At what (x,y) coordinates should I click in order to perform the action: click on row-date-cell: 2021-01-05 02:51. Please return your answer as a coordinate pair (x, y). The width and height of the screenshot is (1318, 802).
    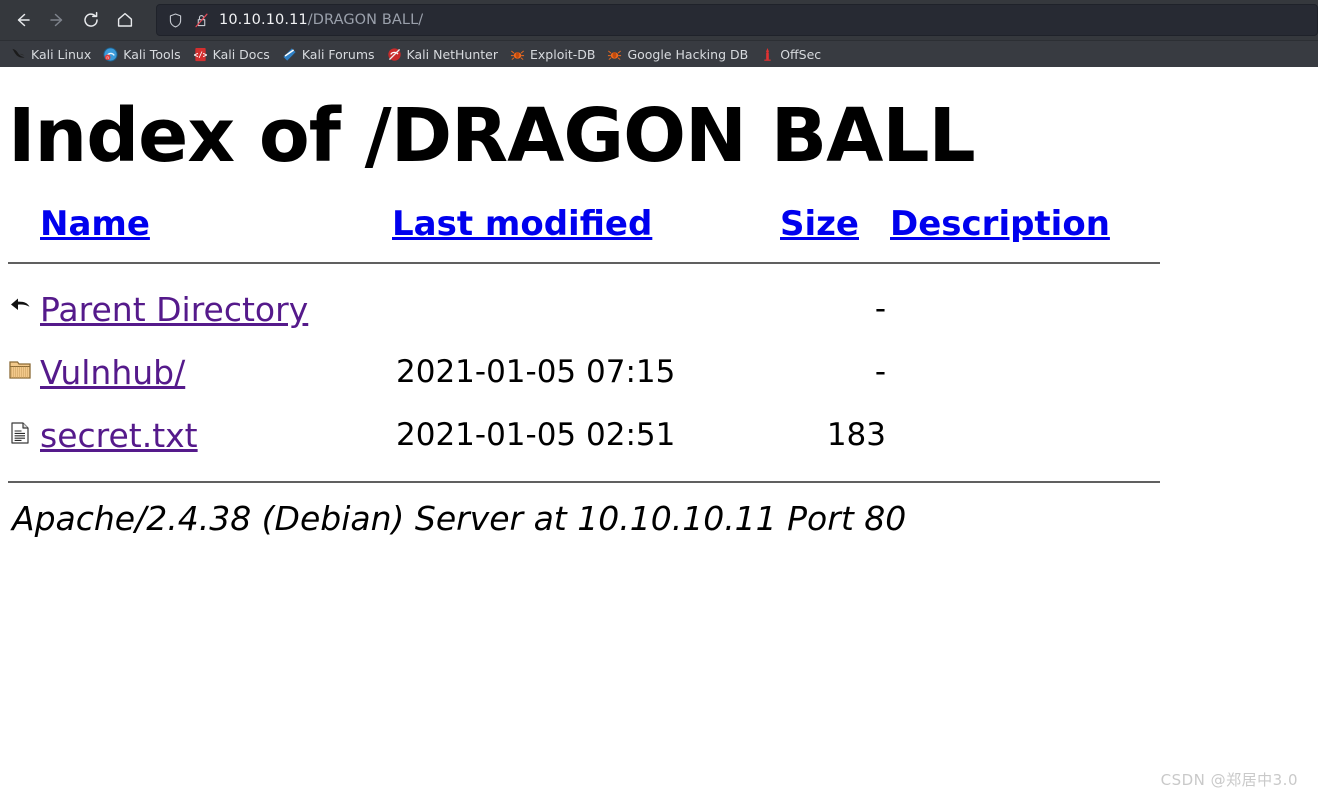
    Looking at the image, I should click on (536, 435).